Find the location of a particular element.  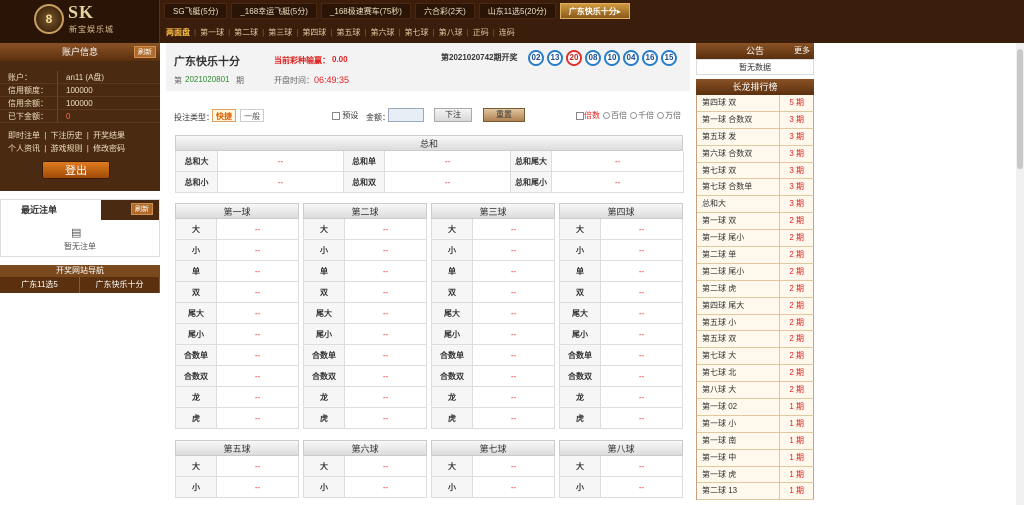

notice-more-link: 更多 is located at coordinates (802, 51).